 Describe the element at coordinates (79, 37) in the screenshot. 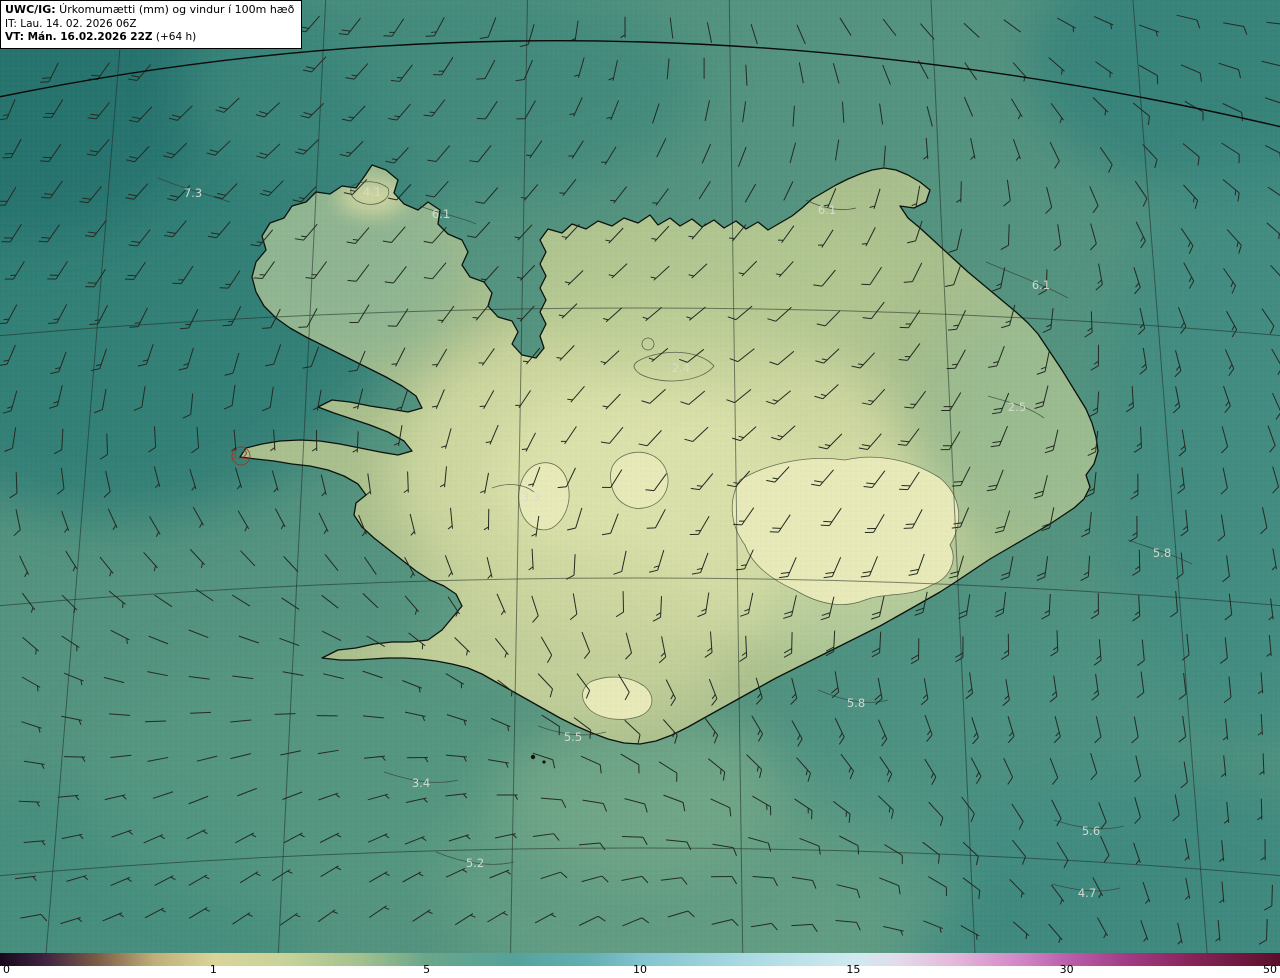

I see `valid-time-bold: VT: Mán. 16.02.2026 22Z` at that location.